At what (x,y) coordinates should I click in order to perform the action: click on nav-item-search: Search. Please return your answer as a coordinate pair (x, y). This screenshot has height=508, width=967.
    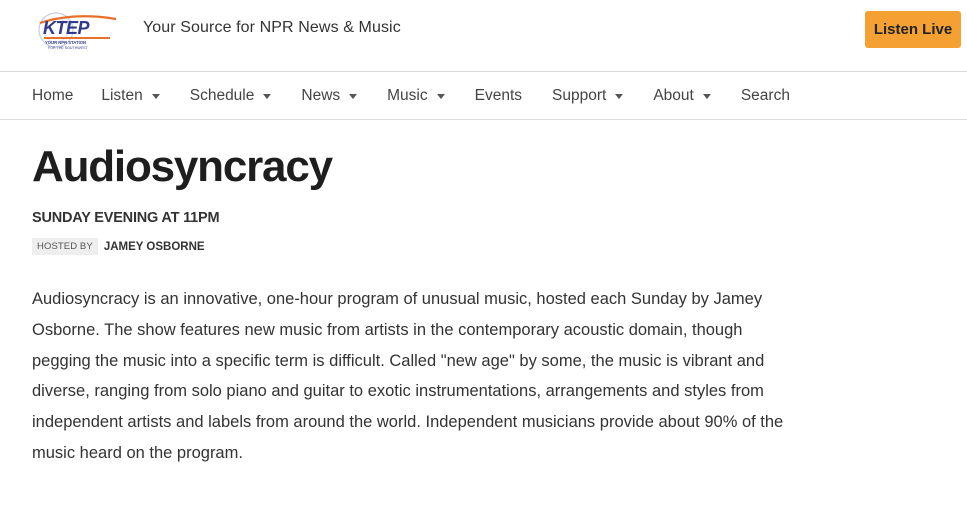
    Looking at the image, I should click on (765, 96).